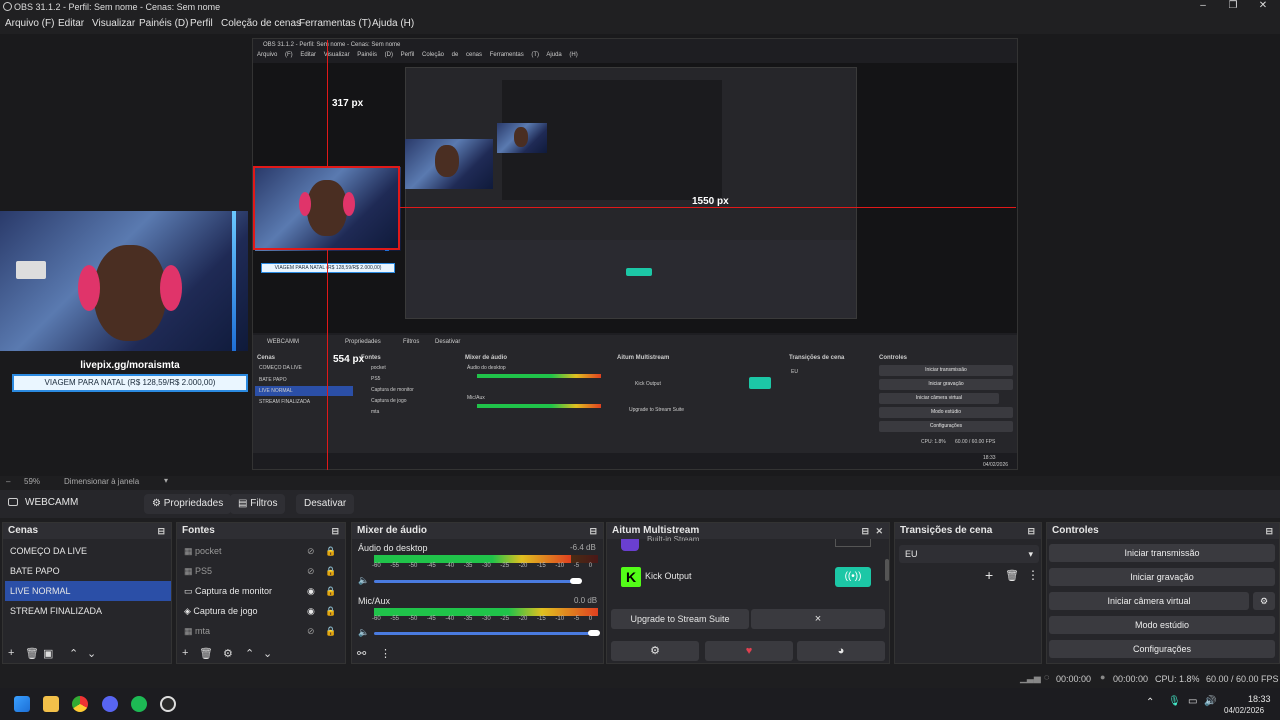 This screenshot has width=1280, height=720. I want to click on start-virtual-camera-button: Iniciar câmera virtual, so click(1149, 601).